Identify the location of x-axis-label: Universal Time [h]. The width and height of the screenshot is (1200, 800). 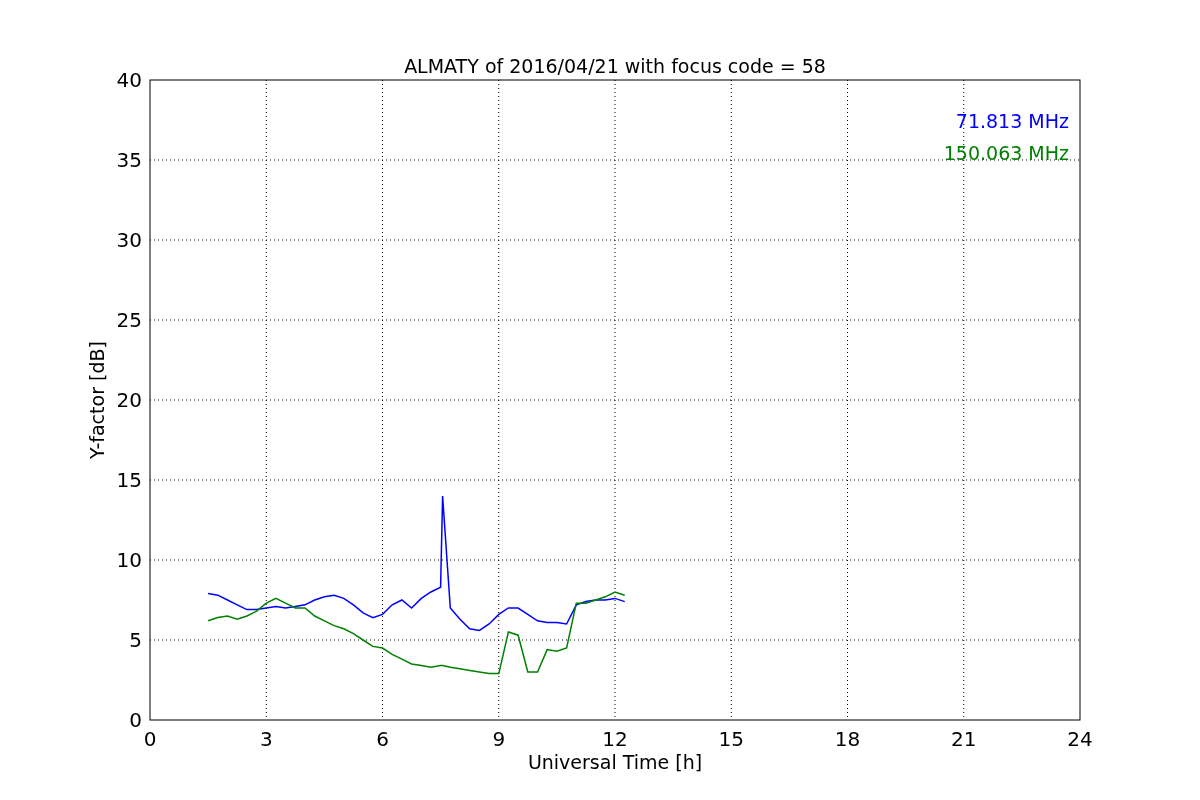
(615, 762).